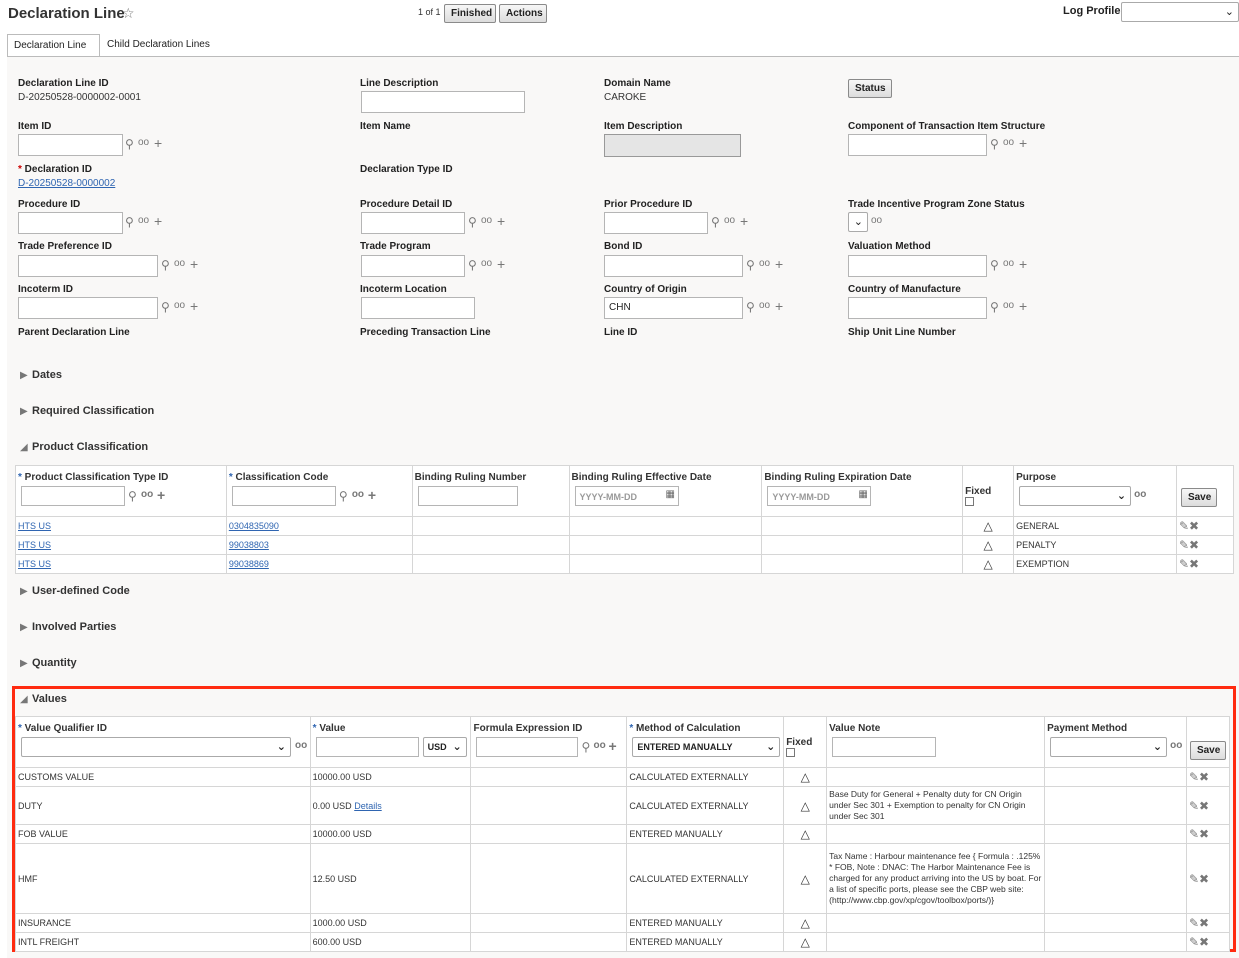 Image resolution: width=1239 pixels, height=958 pixels. What do you see at coordinates (917, 145) in the screenshot?
I see `component-input` at bounding box center [917, 145].